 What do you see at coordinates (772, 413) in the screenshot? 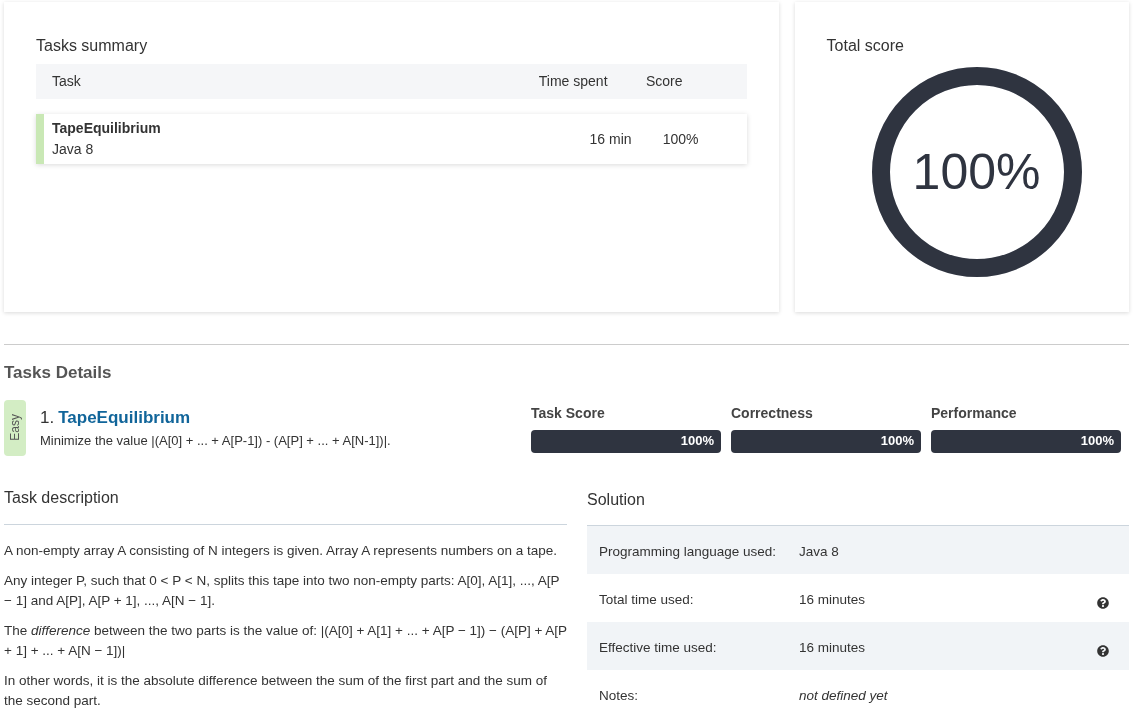
I see `metric-label: Correctness` at bounding box center [772, 413].